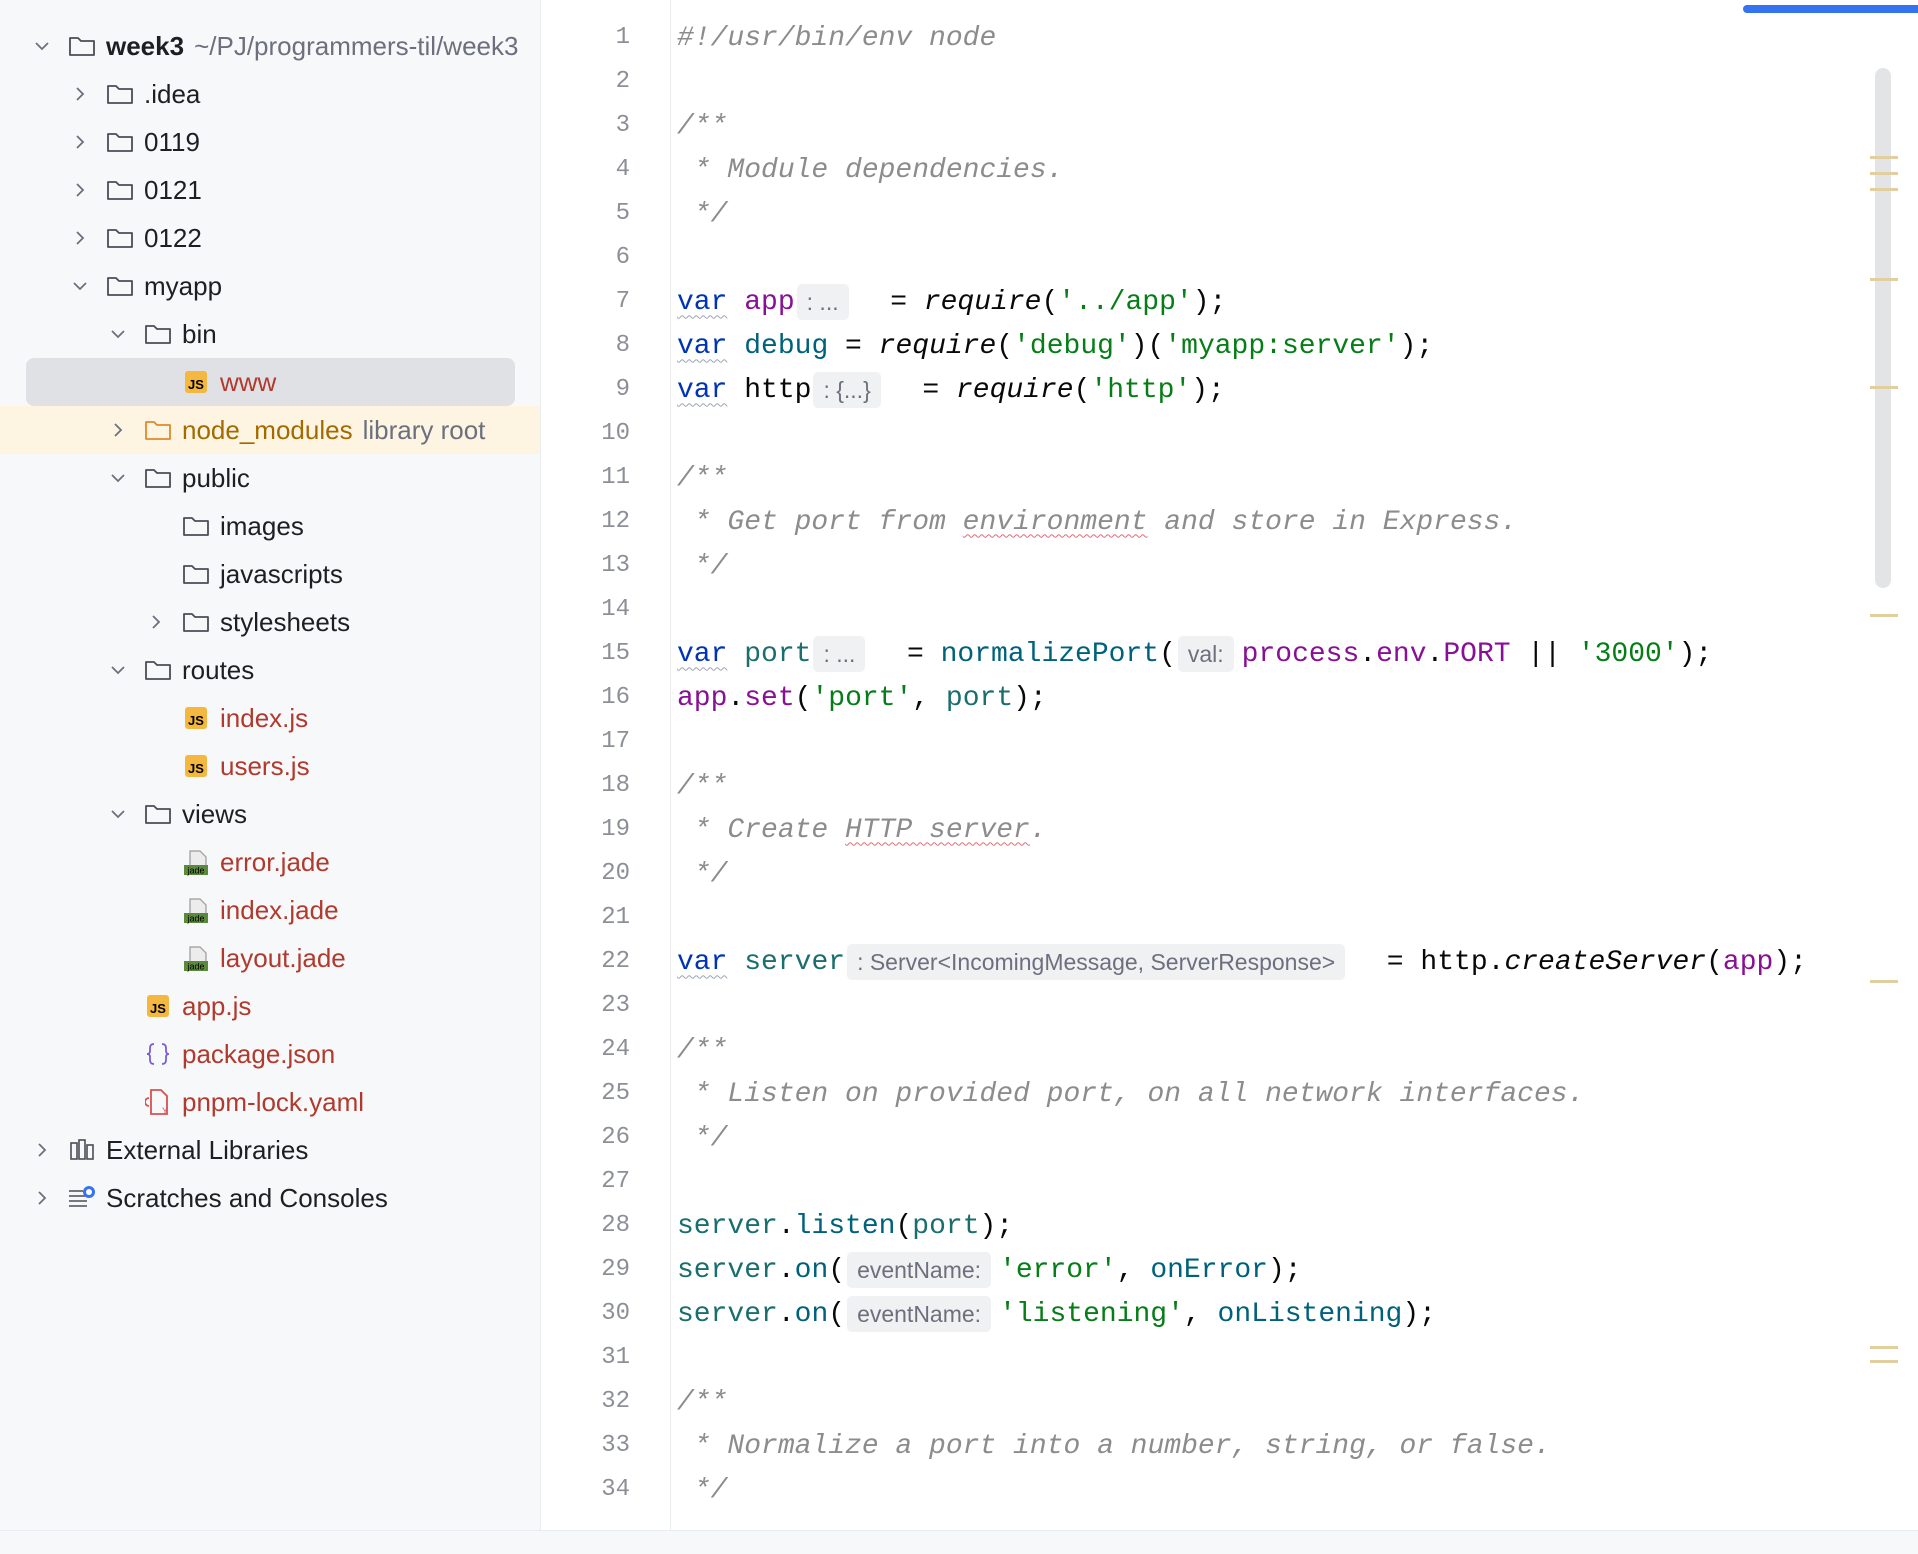 The height and width of the screenshot is (1554, 1918). What do you see at coordinates (270, 670) in the screenshot?
I see `tree-item: routes` at bounding box center [270, 670].